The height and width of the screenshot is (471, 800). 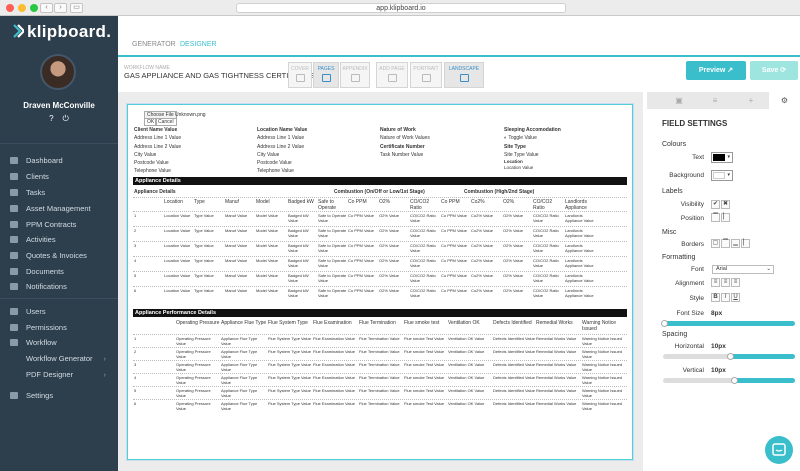 I want to click on underline-button: U, so click(x=735, y=297).